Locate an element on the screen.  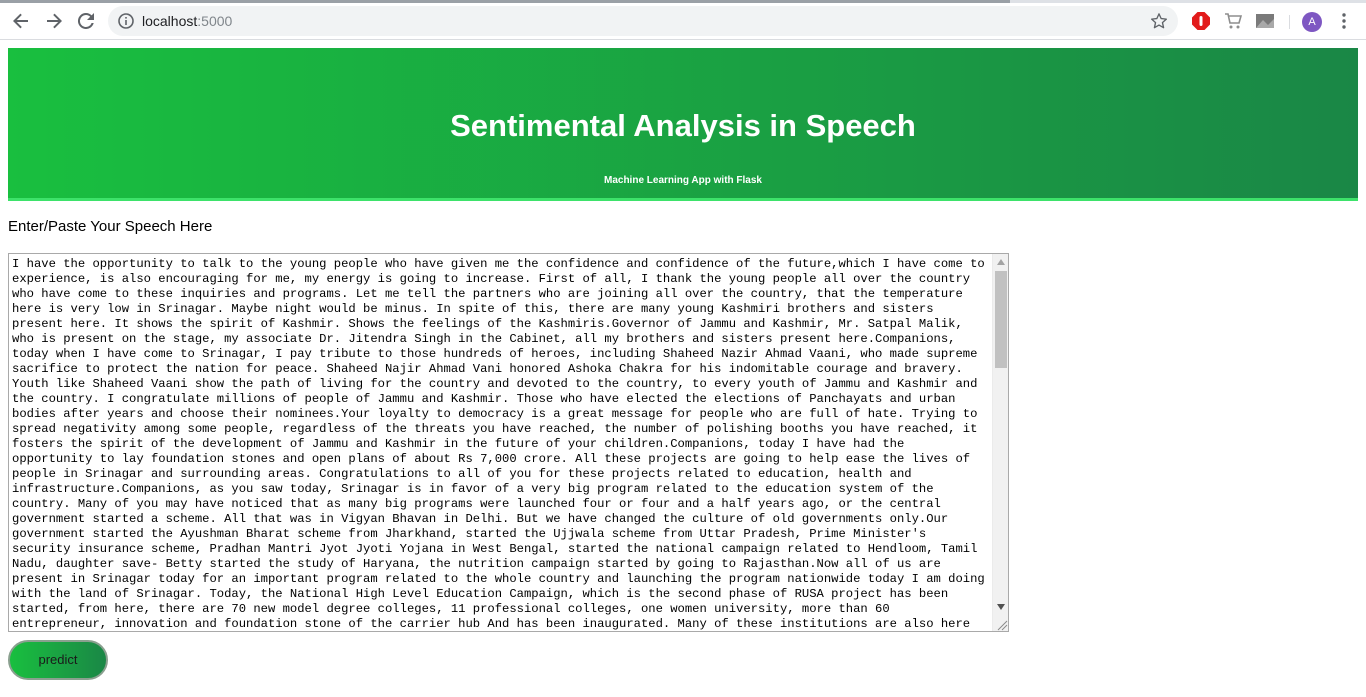
scroll-down-icon is located at coordinates (1000, 607).